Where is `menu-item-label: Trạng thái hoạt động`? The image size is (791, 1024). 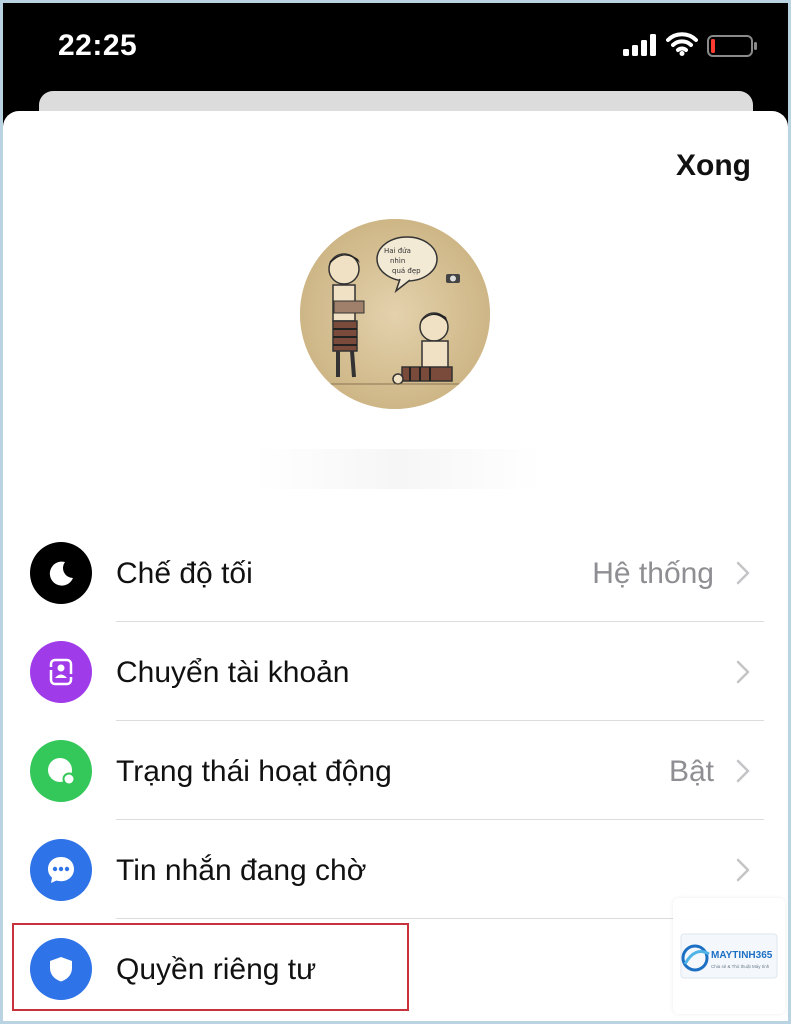 menu-item-label: Trạng thái hoạt động is located at coordinates (254, 771).